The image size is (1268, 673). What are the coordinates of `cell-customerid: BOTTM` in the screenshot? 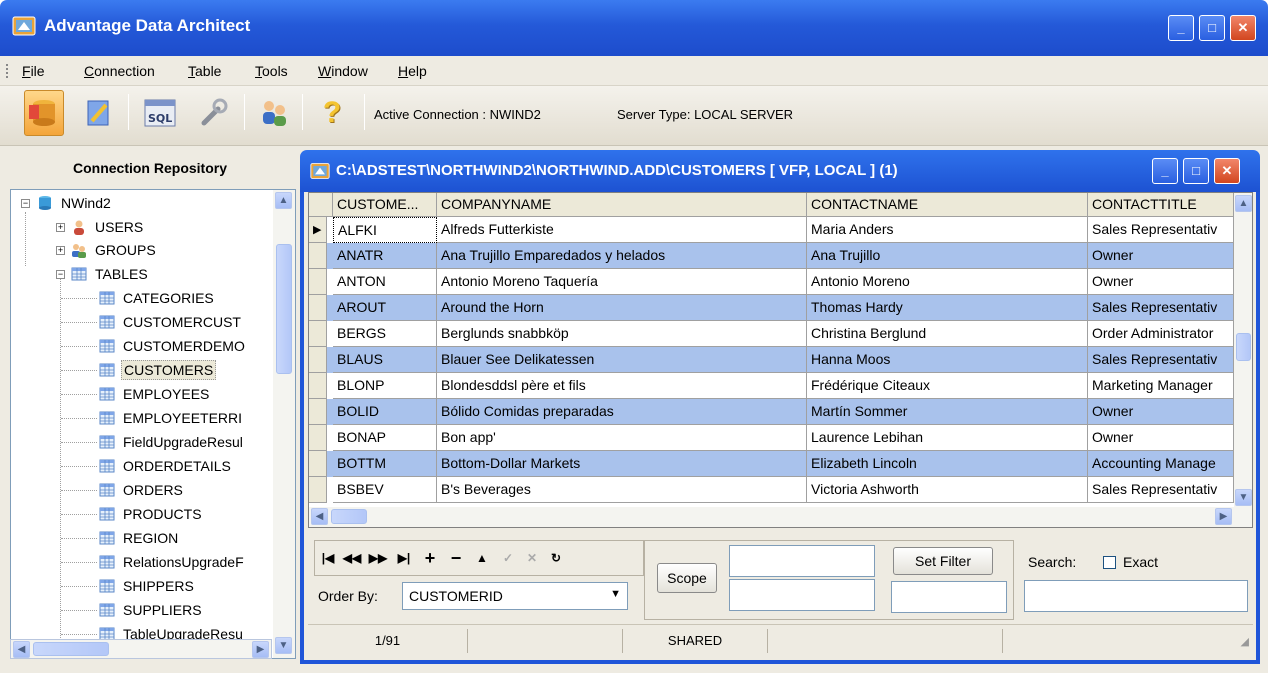 It's located at (385, 464).